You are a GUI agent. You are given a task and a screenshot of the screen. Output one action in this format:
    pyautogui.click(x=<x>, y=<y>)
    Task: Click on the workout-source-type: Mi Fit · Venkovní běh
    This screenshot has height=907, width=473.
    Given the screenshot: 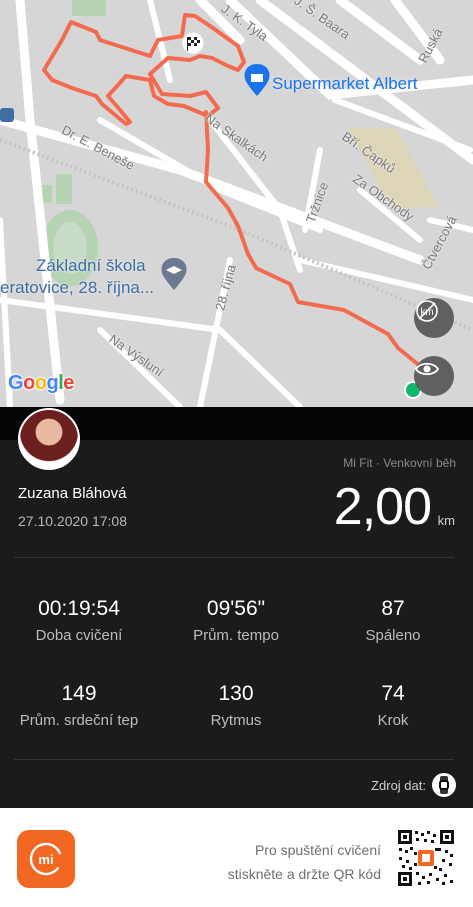 What is the action you would take?
    pyautogui.click(x=399, y=463)
    